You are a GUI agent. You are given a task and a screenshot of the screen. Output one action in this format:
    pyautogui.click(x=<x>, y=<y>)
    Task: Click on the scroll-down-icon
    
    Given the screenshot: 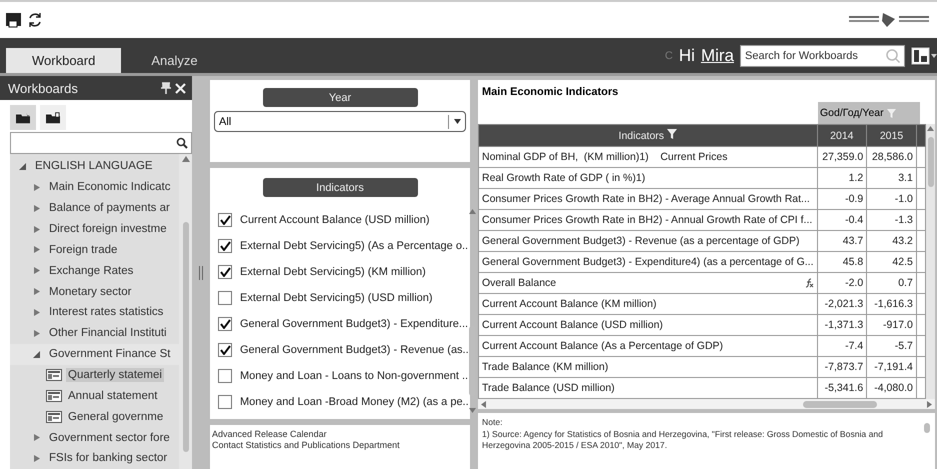 What is the action you would take?
    pyautogui.click(x=472, y=410)
    